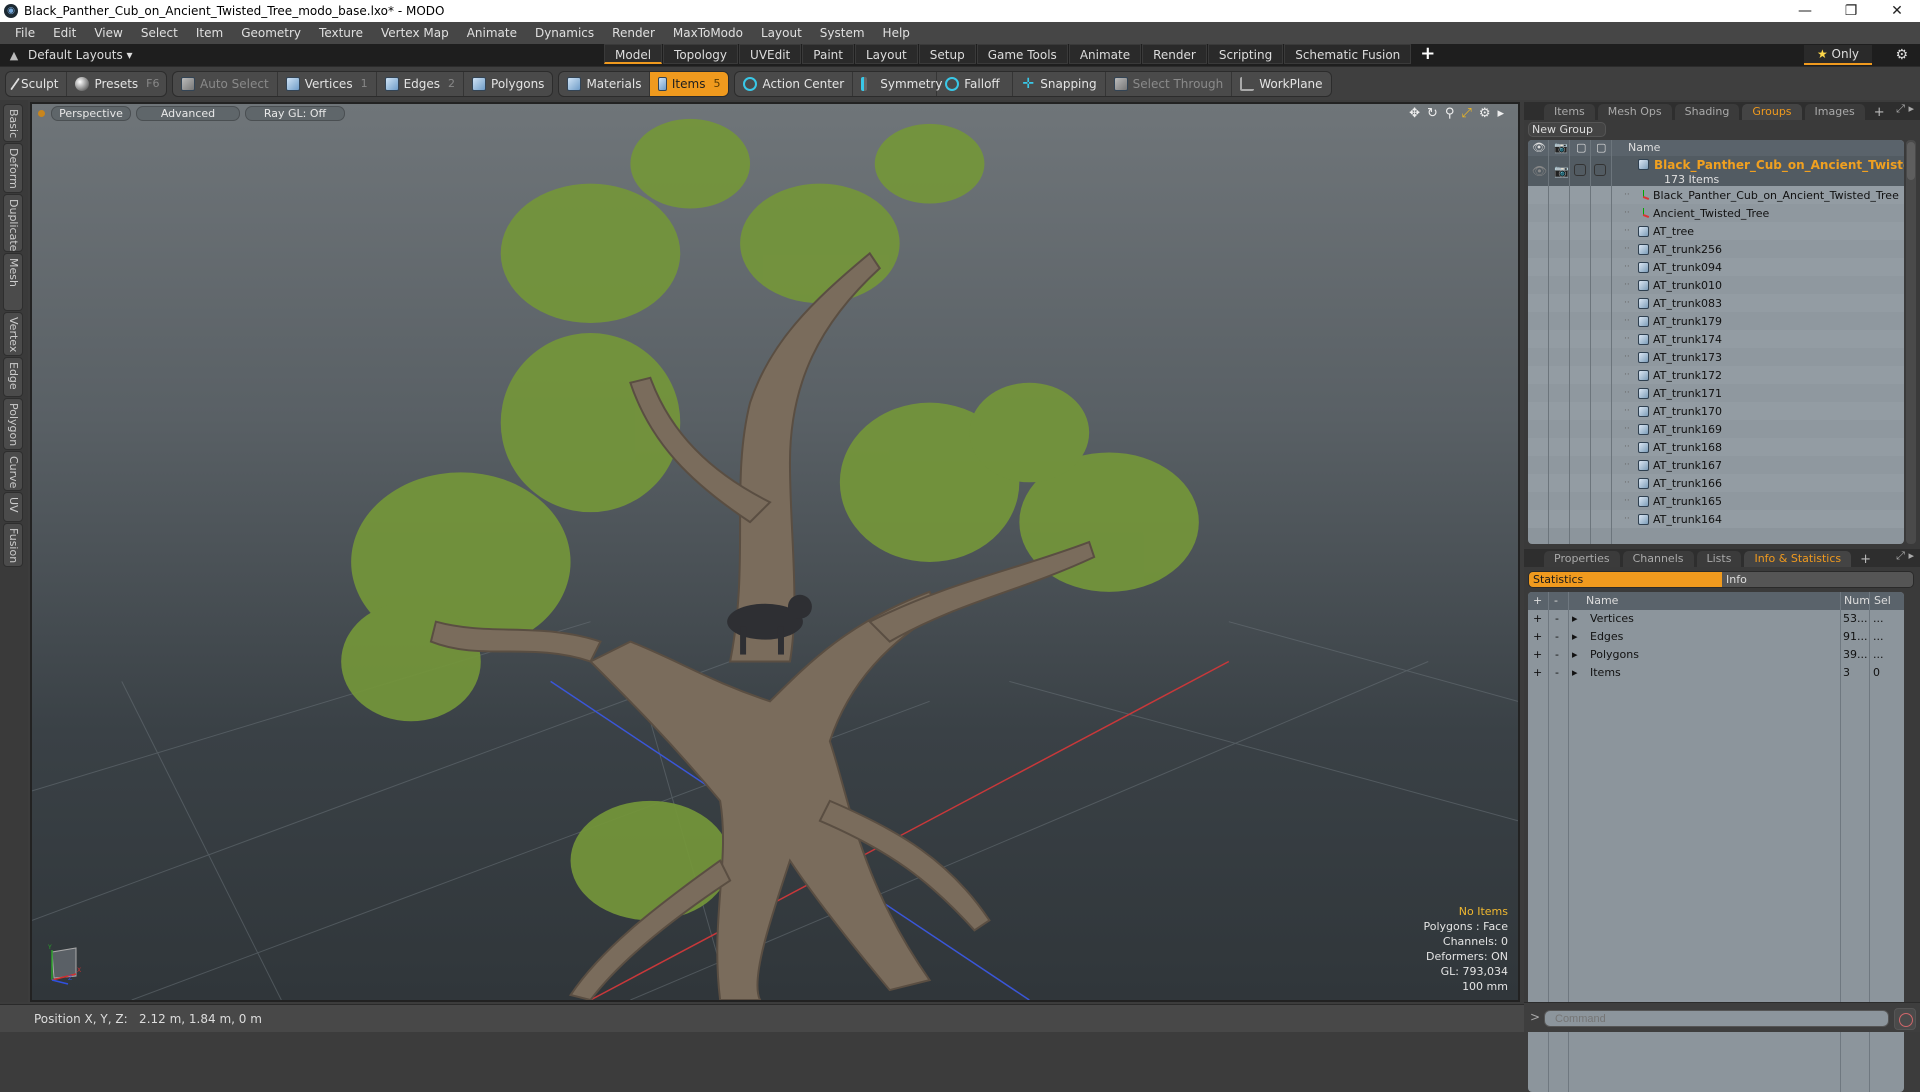  Describe the element at coordinates (1716, 1018) in the screenshot. I see `command-input` at that location.